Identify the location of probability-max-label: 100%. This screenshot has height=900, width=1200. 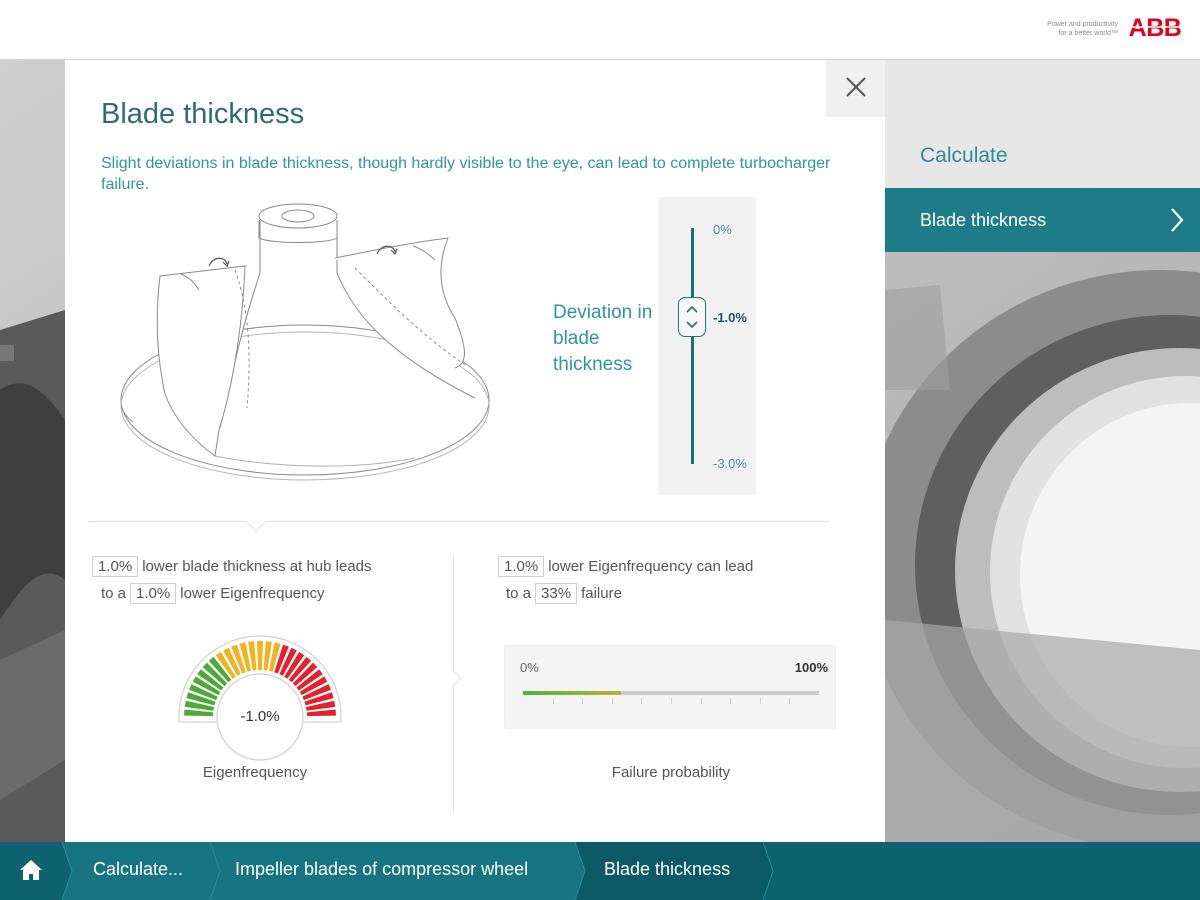
(811, 667).